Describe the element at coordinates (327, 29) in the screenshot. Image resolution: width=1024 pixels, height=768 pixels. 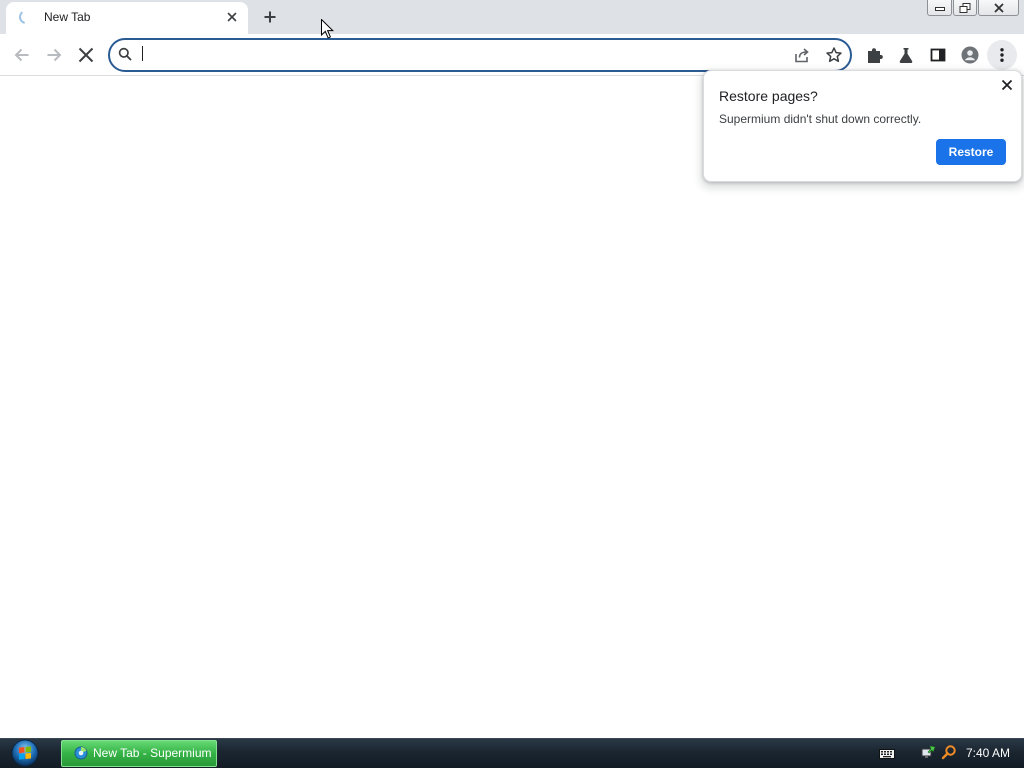
I see `mouse-cursor-icon` at that location.